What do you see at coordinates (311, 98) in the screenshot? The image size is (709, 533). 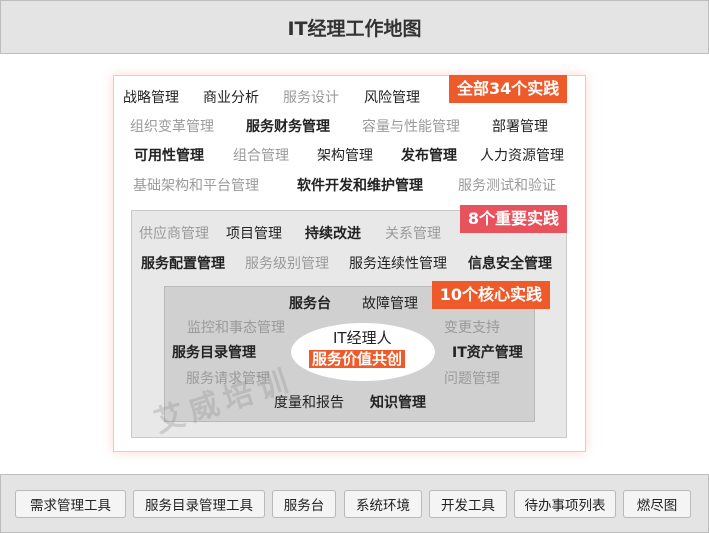 I see `practice-service-design: 服务设计` at bounding box center [311, 98].